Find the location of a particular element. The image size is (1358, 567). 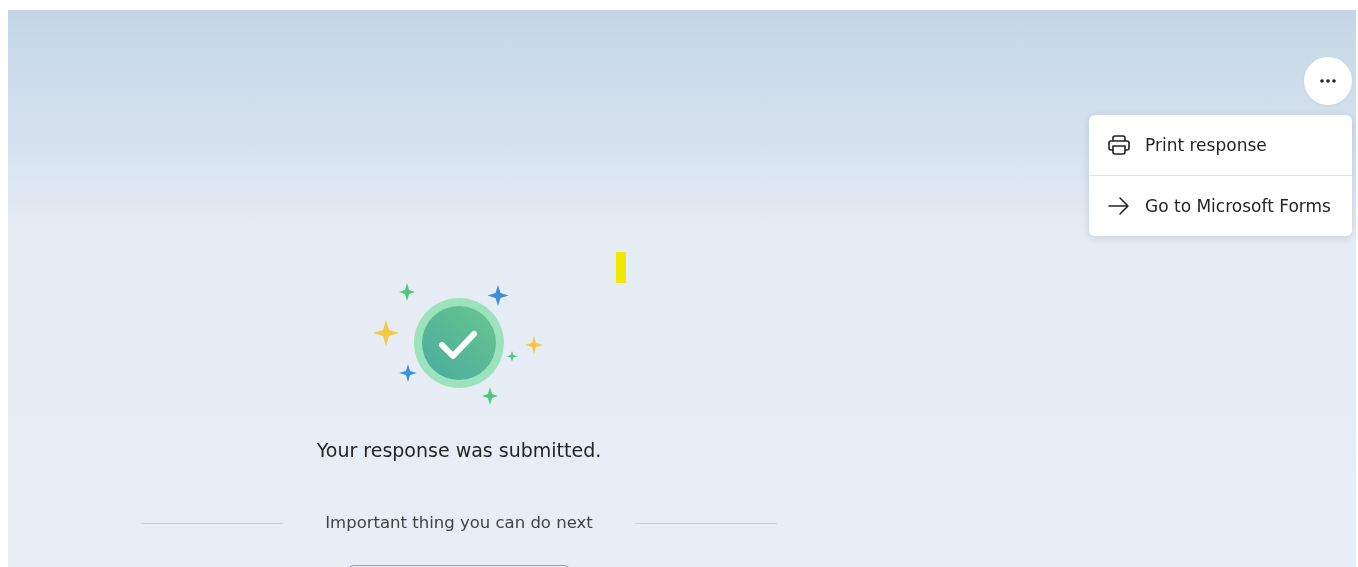

cursor-mark is located at coordinates (621, 267).